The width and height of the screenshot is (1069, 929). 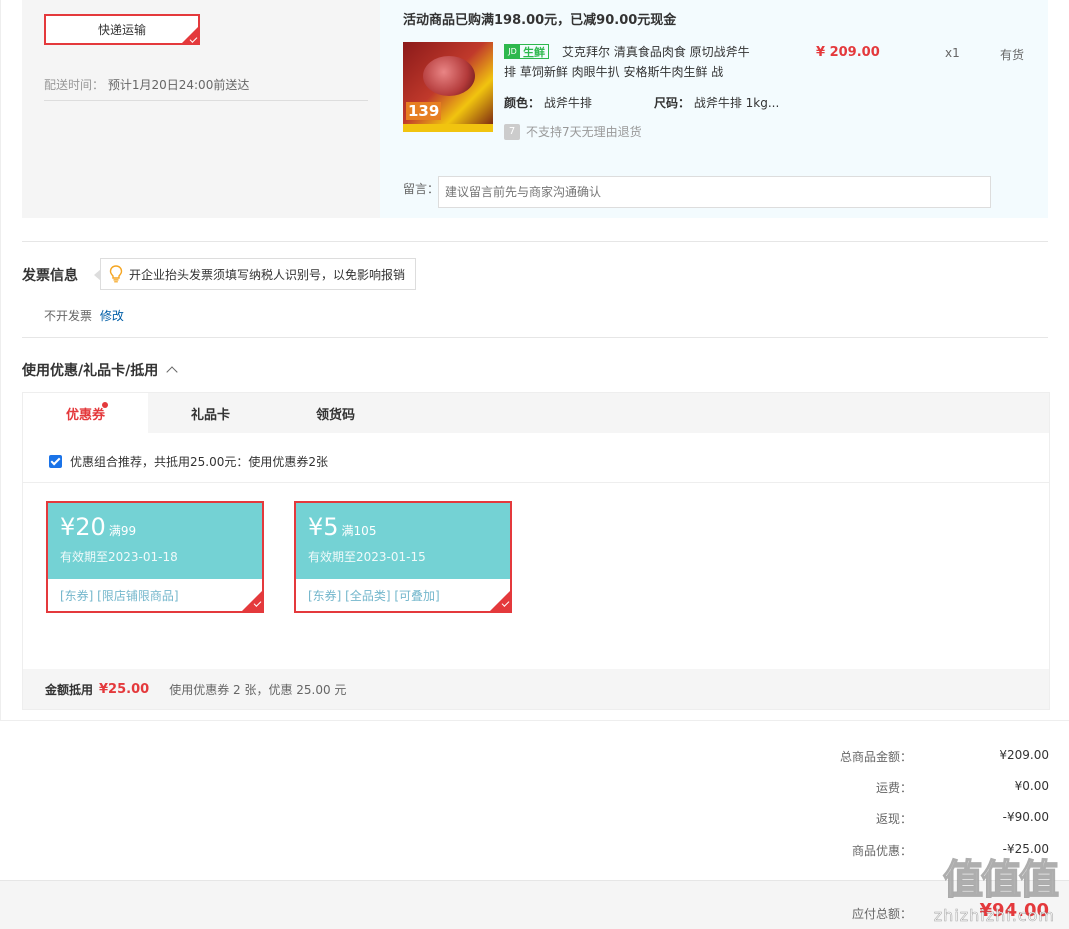 What do you see at coordinates (199, 462) in the screenshot?
I see `recommend-text: 优惠组合推荐，共抵用25.00元：使用优惠券2张` at bounding box center [199, 462].